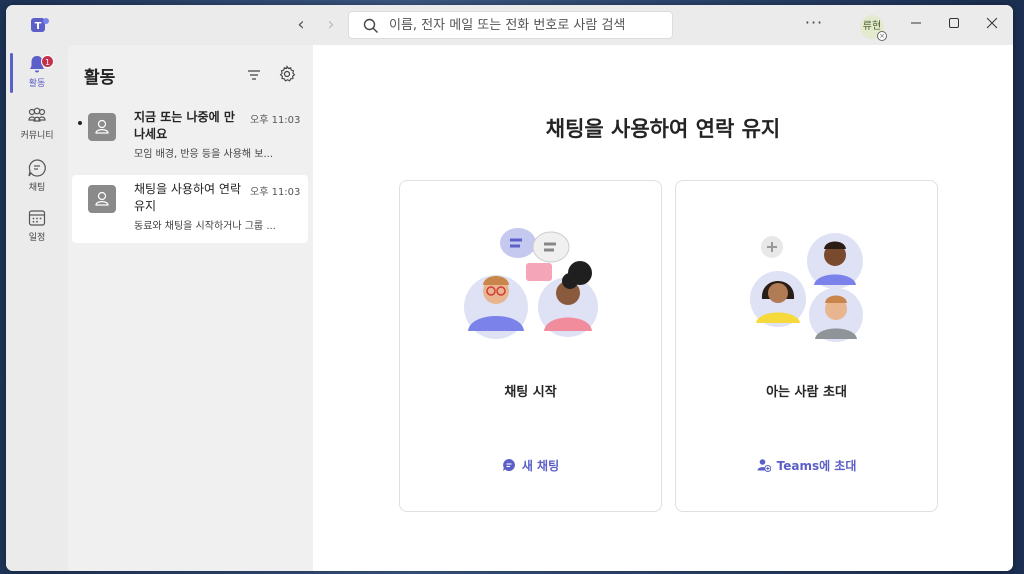 This screenshot has width=1024, height=574. What do you see at coordinates (530, 346) in the screenshot?
I see `start-chat-card: 채팅 시작 새 채팅` at bounding box center [530, 346].